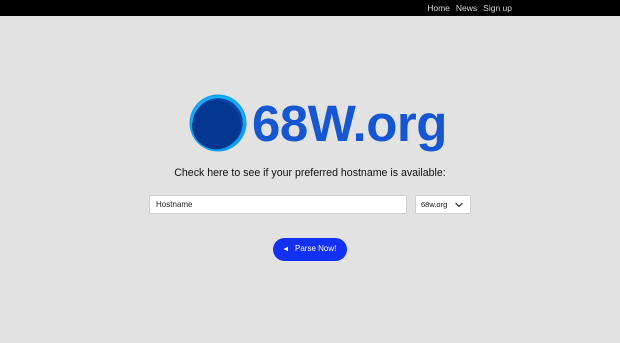 This screenshot has width=620, height=343. I want to click on top-nav-bar: Home News Sign up, so click(310, 8).